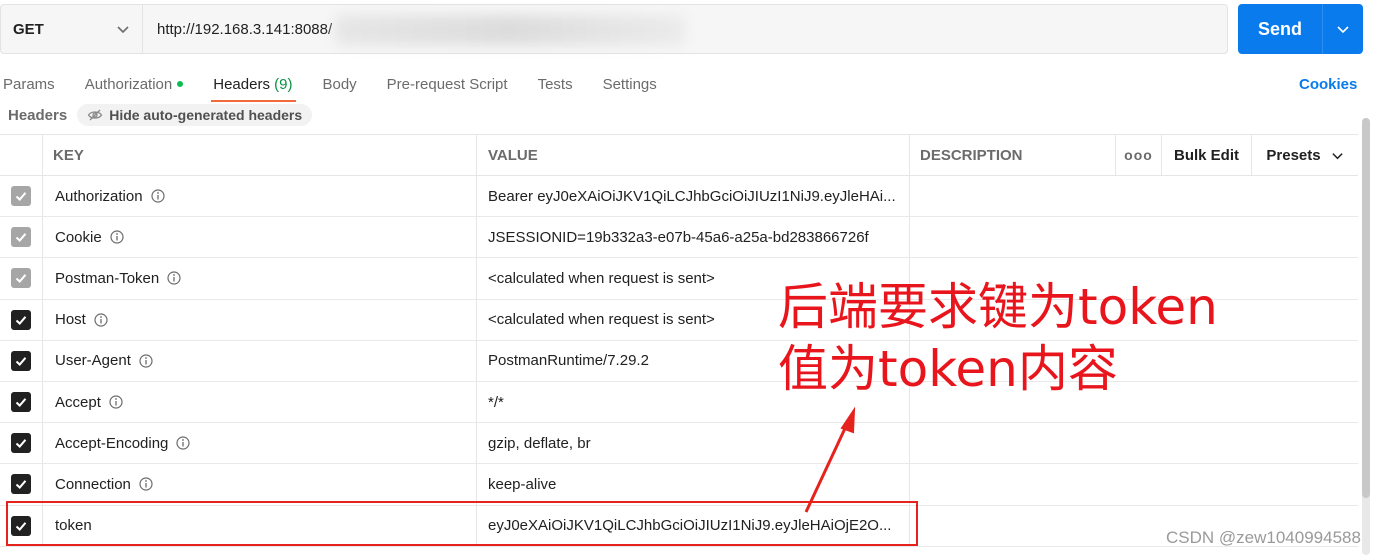 This screenshot has height=555, width=1393. I want to click on key-cell: Accept, so click(260, 402).